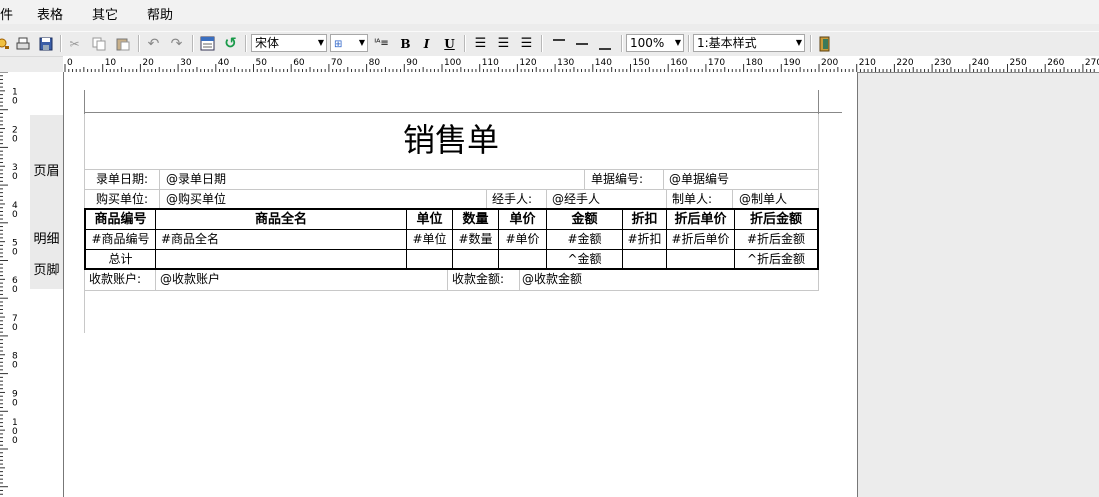 This screenshot has width=1099, height=497. I want to click on ruler-label: 210, so click(867, 63).